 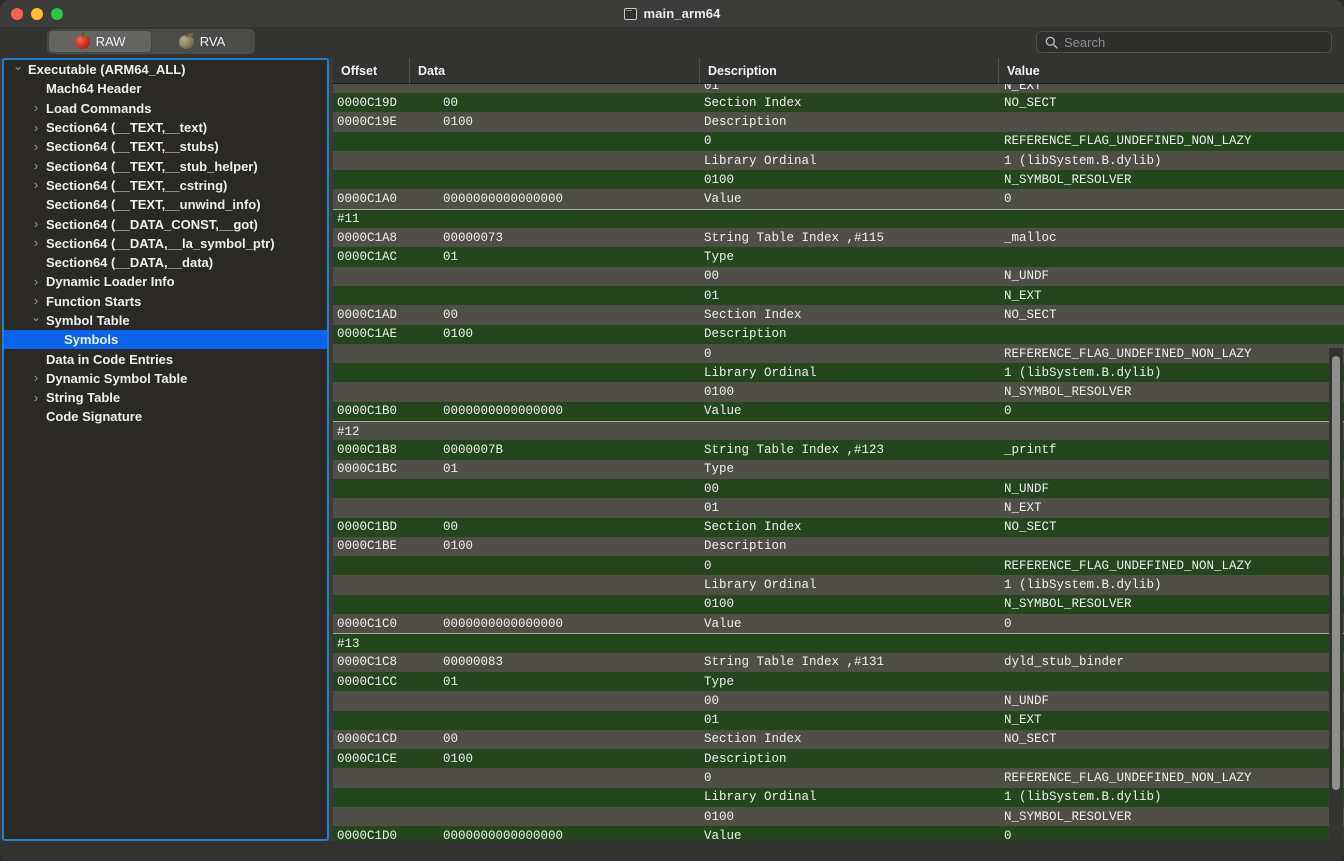 What do you see at coordinates (165, 108) in the screenshot?
I see `sidebar-item-load-commands: Load Commands` at bounding box center [165, 108].